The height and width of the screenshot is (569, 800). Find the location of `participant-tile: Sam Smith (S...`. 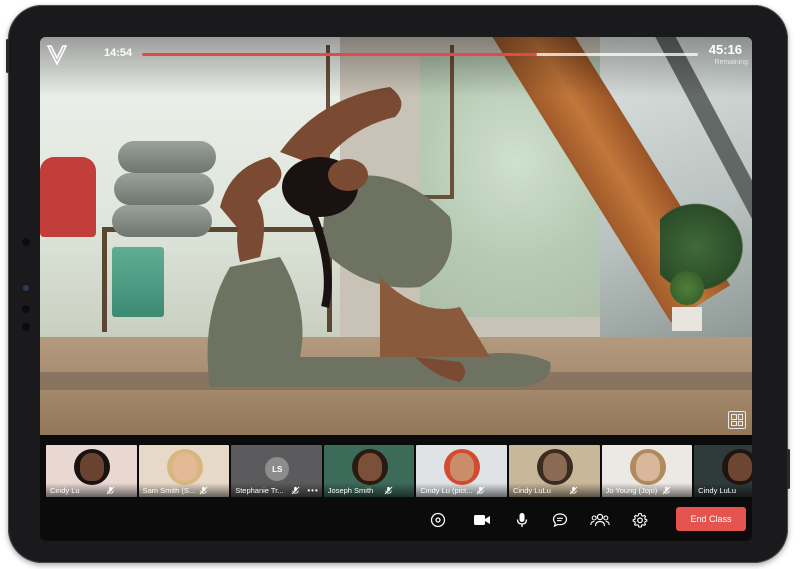

participant-tile: Sam Smith (S... is located at coordinates (184, 471).